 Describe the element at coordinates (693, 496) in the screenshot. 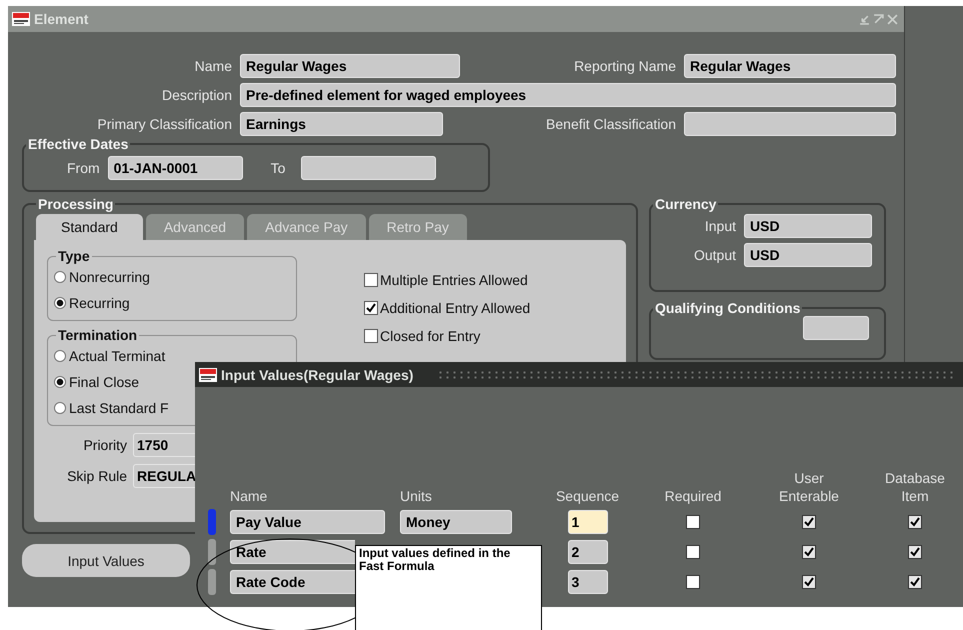

I see `column-header: Required` at that location.